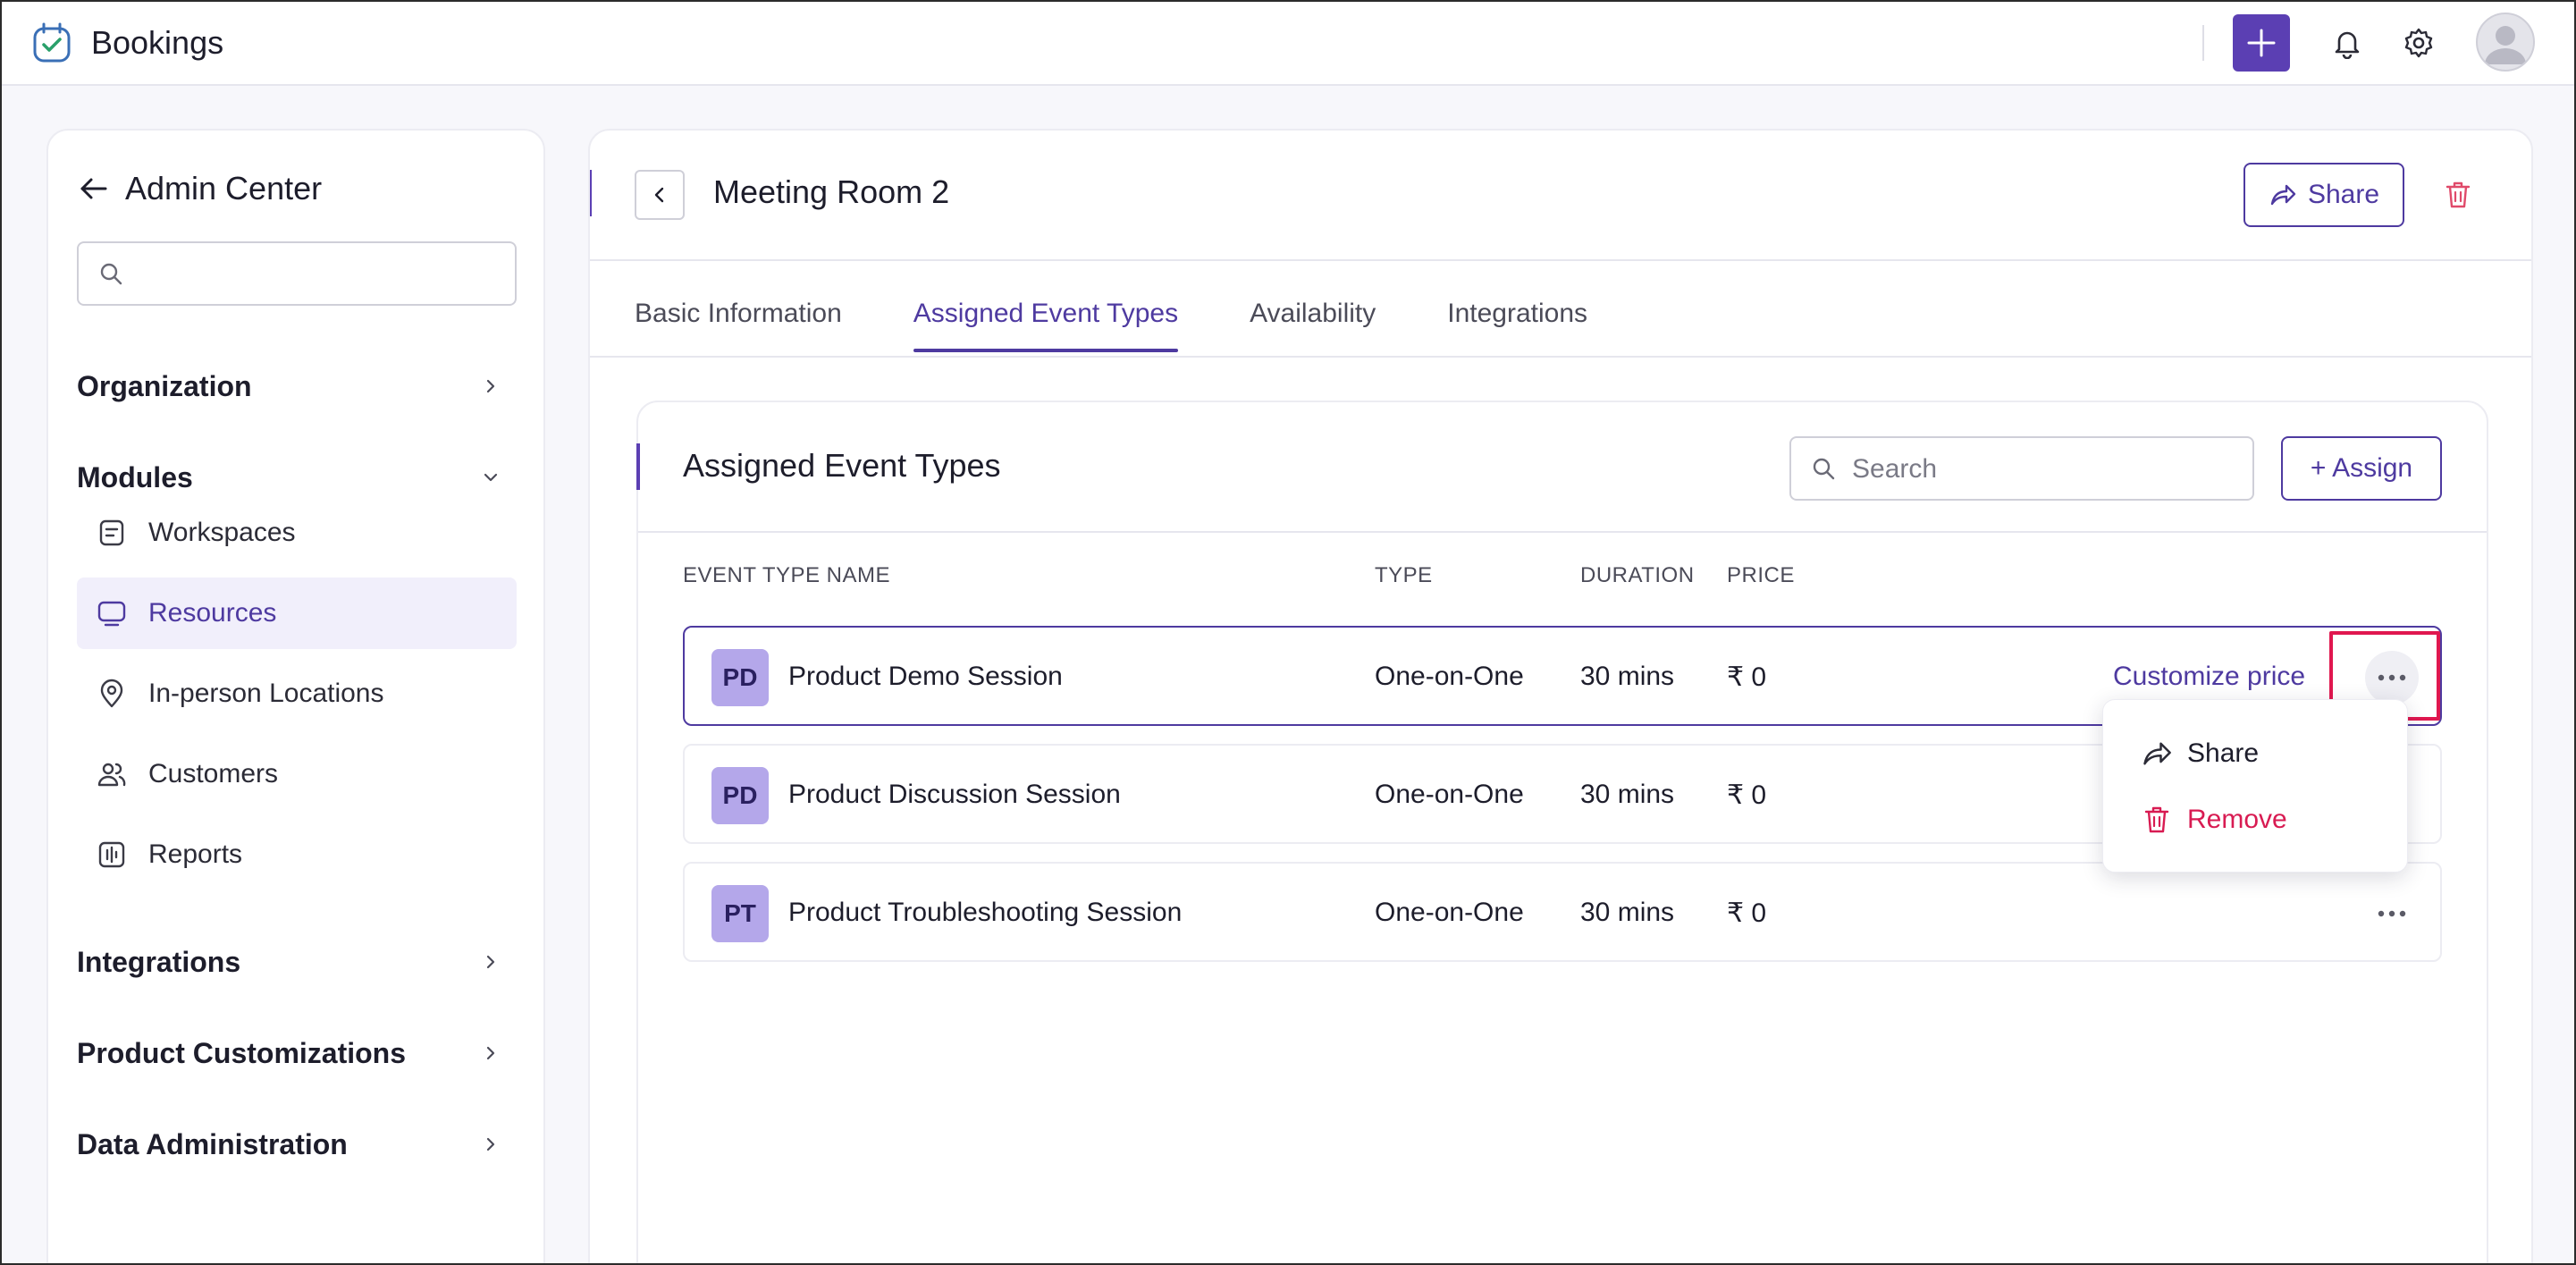 The image size is (2576, 1265). Describe the element at coordinates (297, 386) in the screenshot. I see `sidebar-section-organization: Organization` at that location.